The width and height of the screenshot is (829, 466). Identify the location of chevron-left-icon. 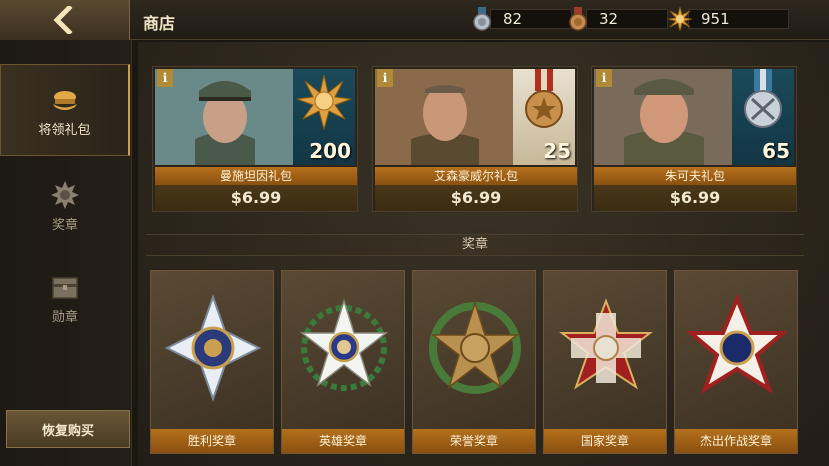
(63, 20).